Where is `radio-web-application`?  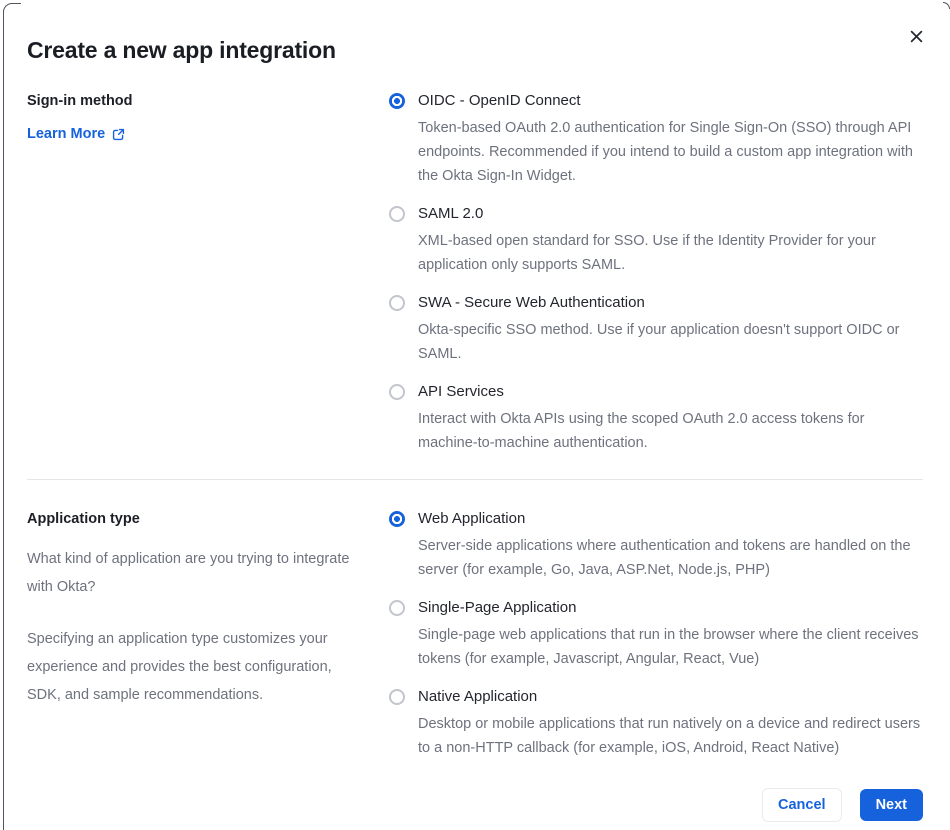 radio-web-application is located at coordinates (397, 519).